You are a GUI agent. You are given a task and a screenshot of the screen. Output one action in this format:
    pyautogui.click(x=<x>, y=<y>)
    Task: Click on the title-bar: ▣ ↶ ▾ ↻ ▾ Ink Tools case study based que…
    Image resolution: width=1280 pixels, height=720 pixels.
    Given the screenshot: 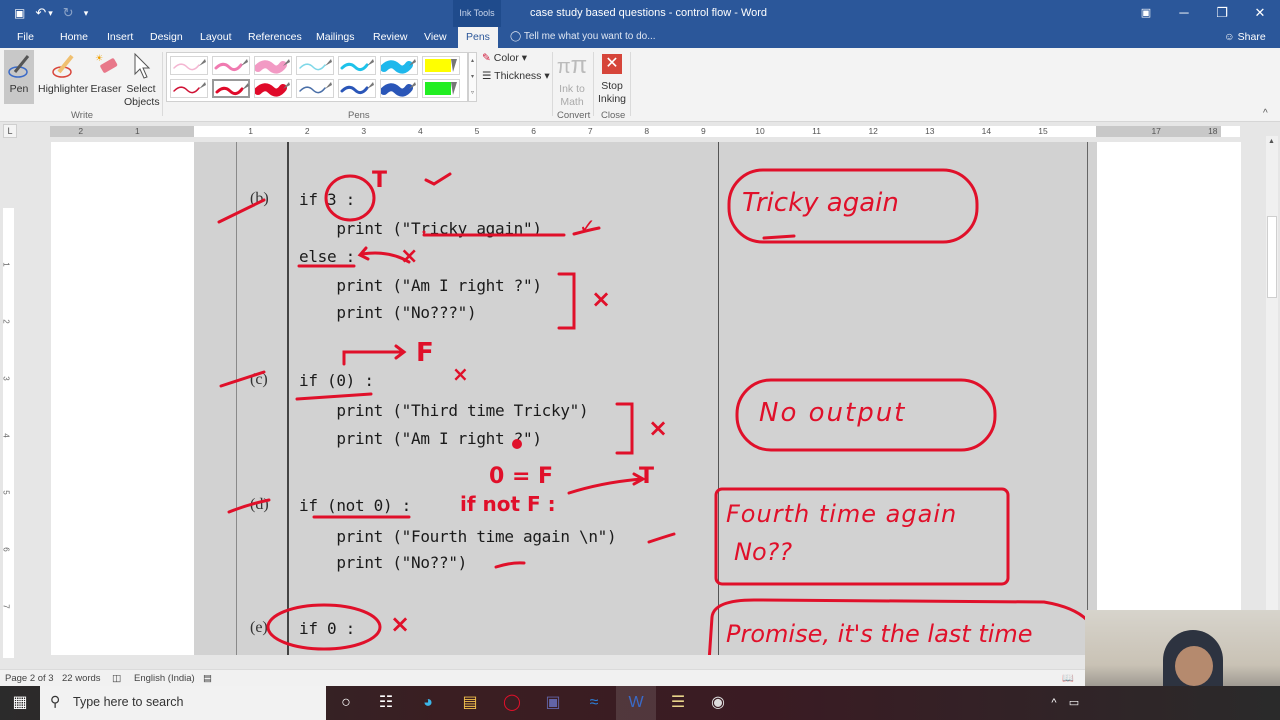 What is the action you would take?
    pyautogui.click(x=640, y=13)
    